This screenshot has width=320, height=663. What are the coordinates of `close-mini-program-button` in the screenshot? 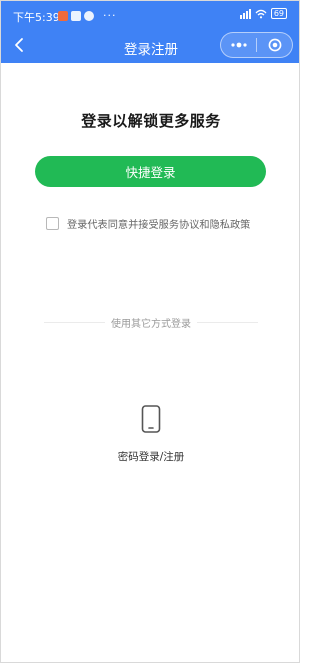 It's located at (274, 45).